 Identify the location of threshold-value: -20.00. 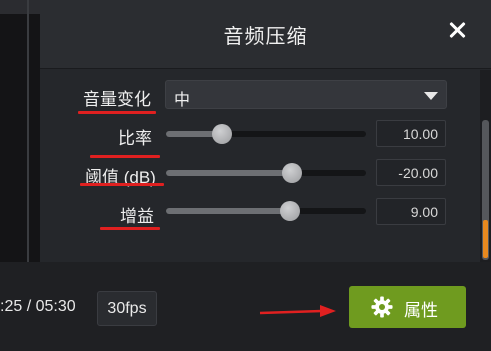
(411, 172).